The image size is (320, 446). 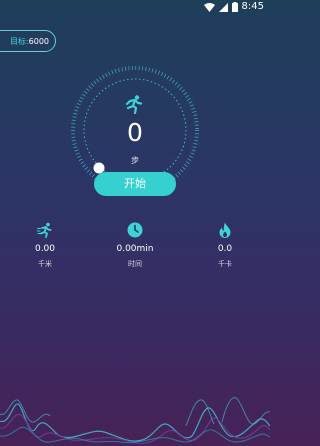 I want to click on stat-value: 0.00, so click(x=45, y=249).